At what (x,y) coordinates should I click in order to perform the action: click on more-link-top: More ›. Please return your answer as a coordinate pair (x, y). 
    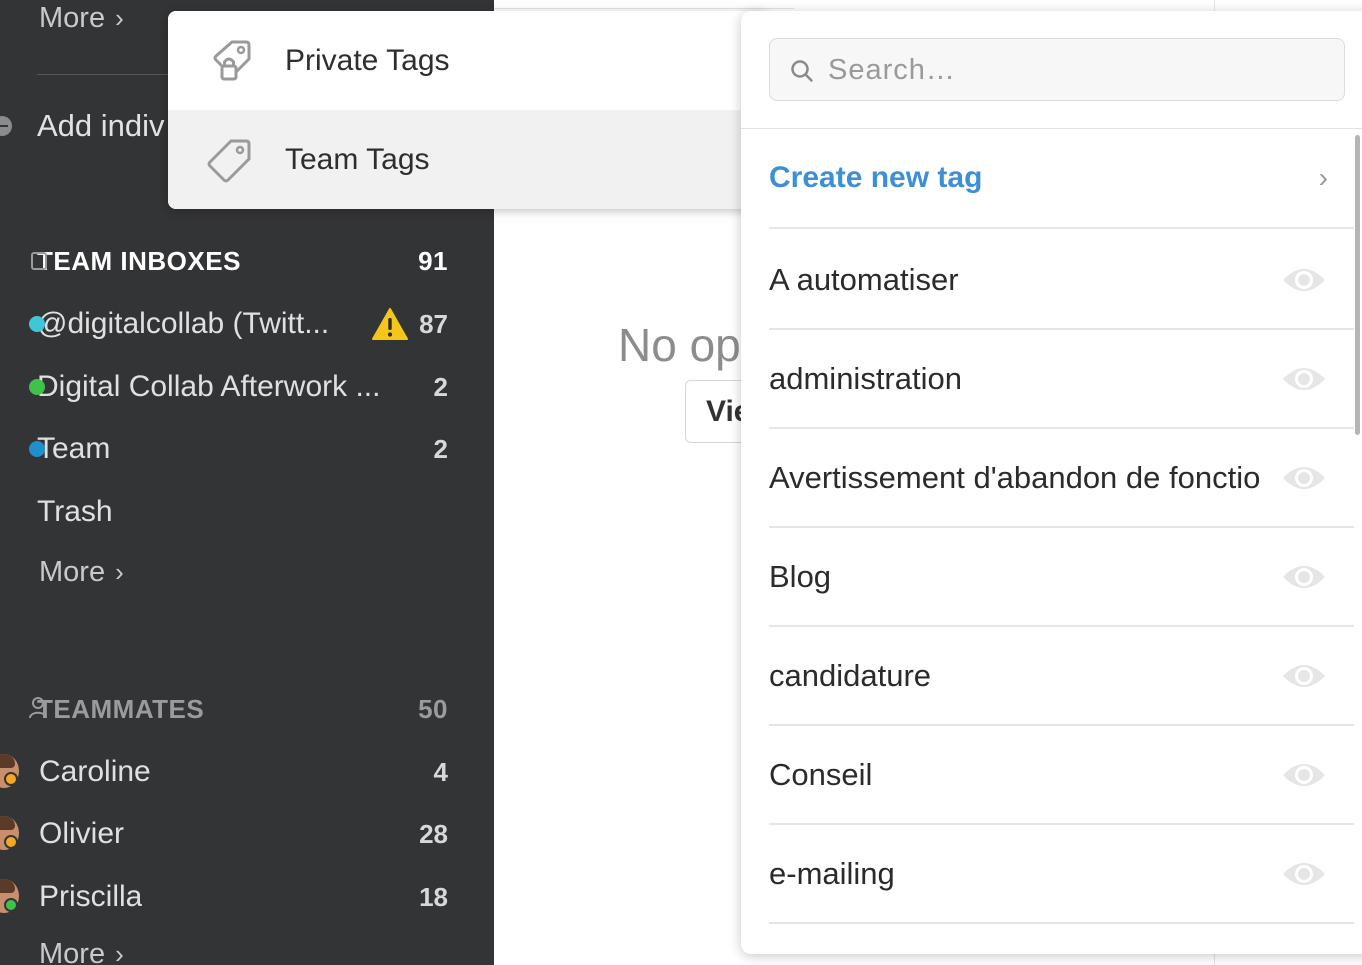
    Looking at the image, I should click on (81, 18).